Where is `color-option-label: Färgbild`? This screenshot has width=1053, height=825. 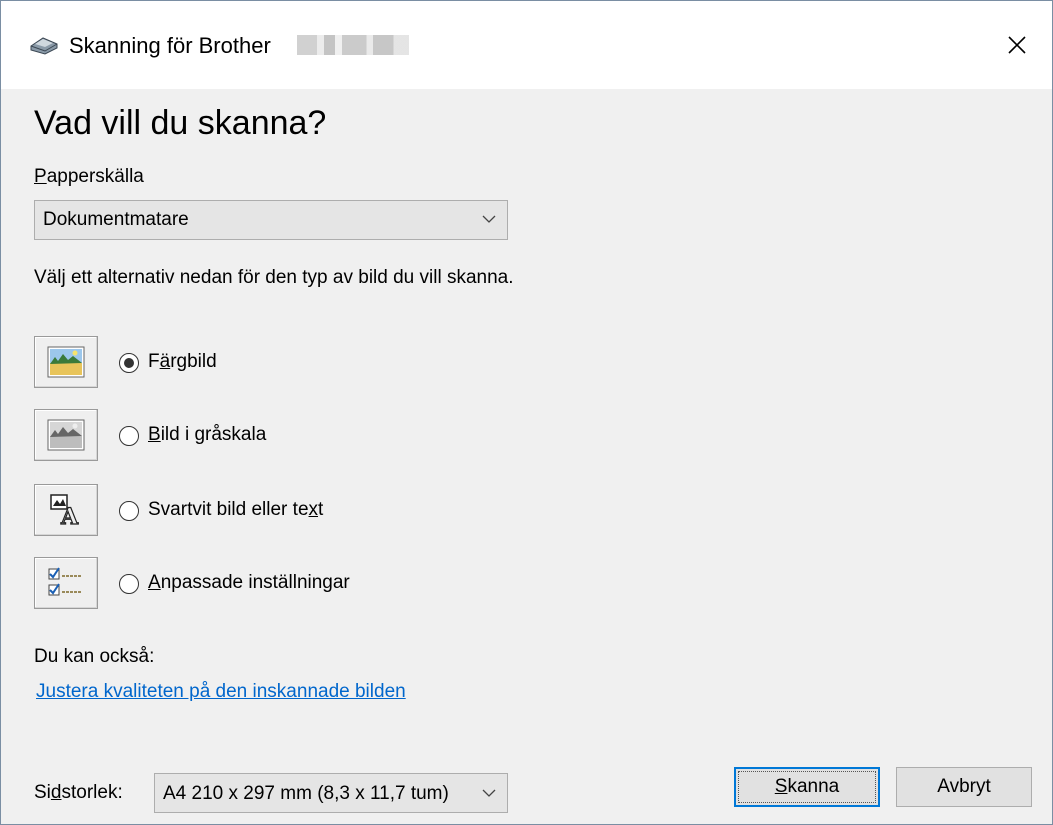
color-option-label: Färgbild is located at coordinates (182, 362).